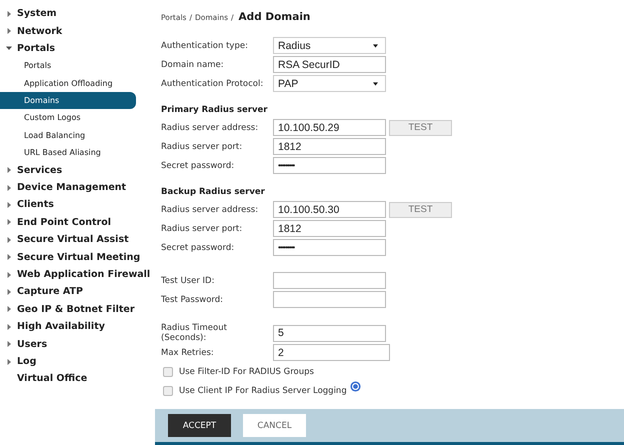 Image resolution: width=624 pixels, height=445 pixels. I want to click on input-field: 5, so click(329, 333).